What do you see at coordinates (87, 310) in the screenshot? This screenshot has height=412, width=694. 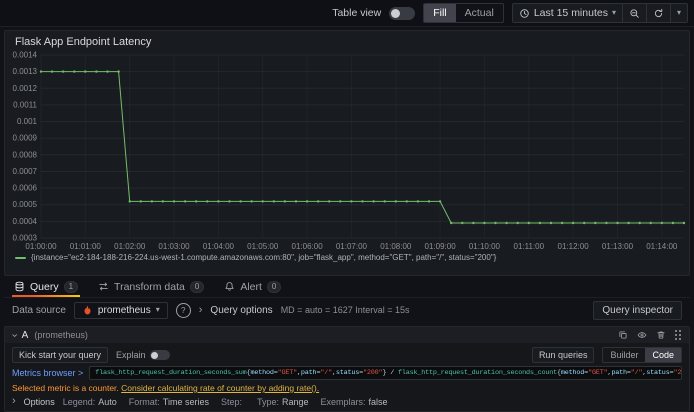 I see `prometheus-icon` at bounding box center [87, 310].